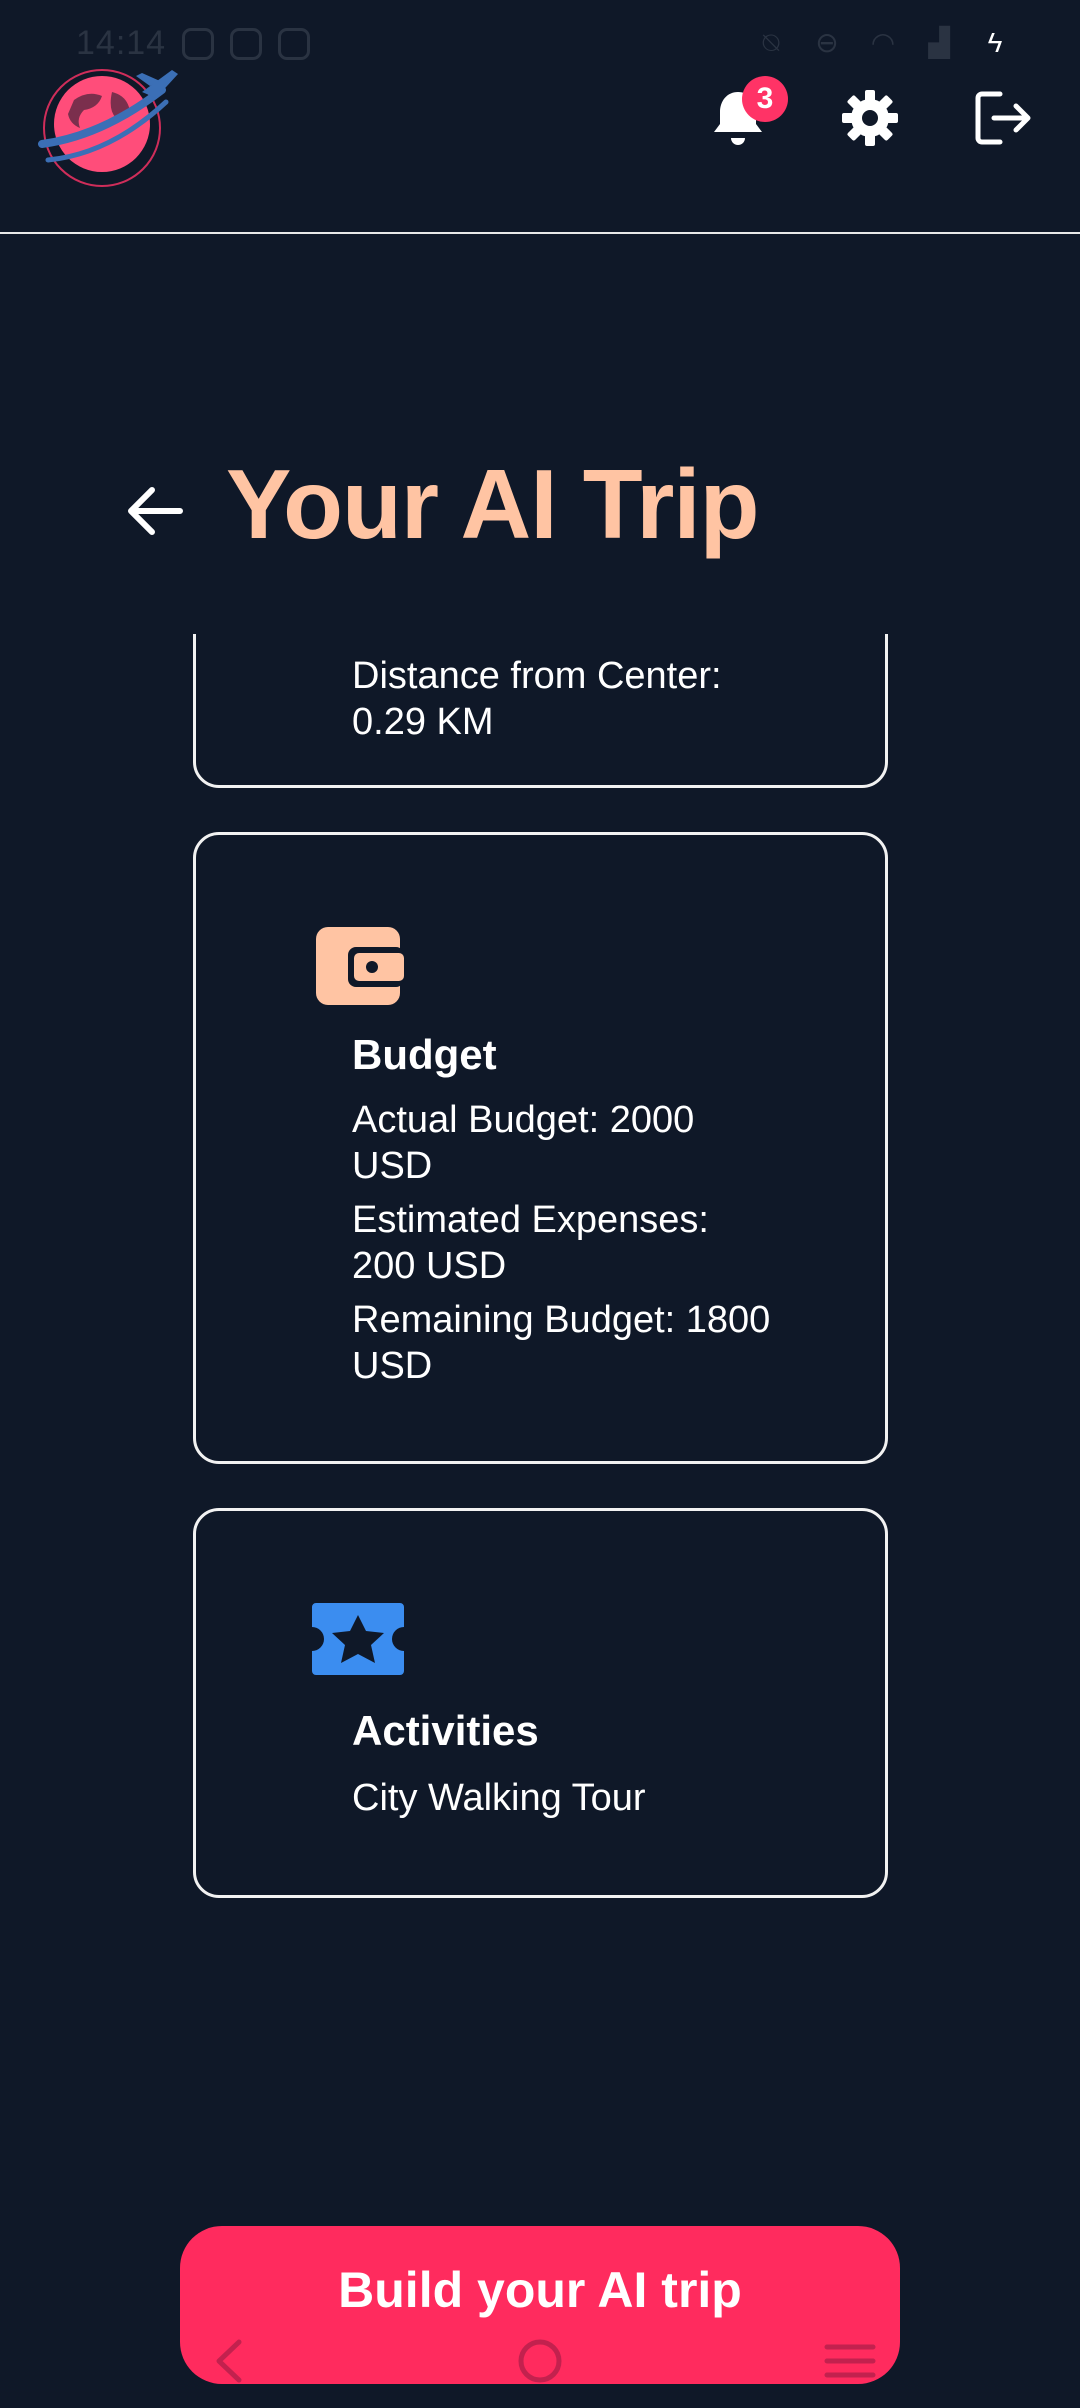 Image resolution: width=1080 pixels, height=2408 pixels. Describe the element at coordinates (229, 2361) in the screenshot. I see `nav-back-icon` at that location.